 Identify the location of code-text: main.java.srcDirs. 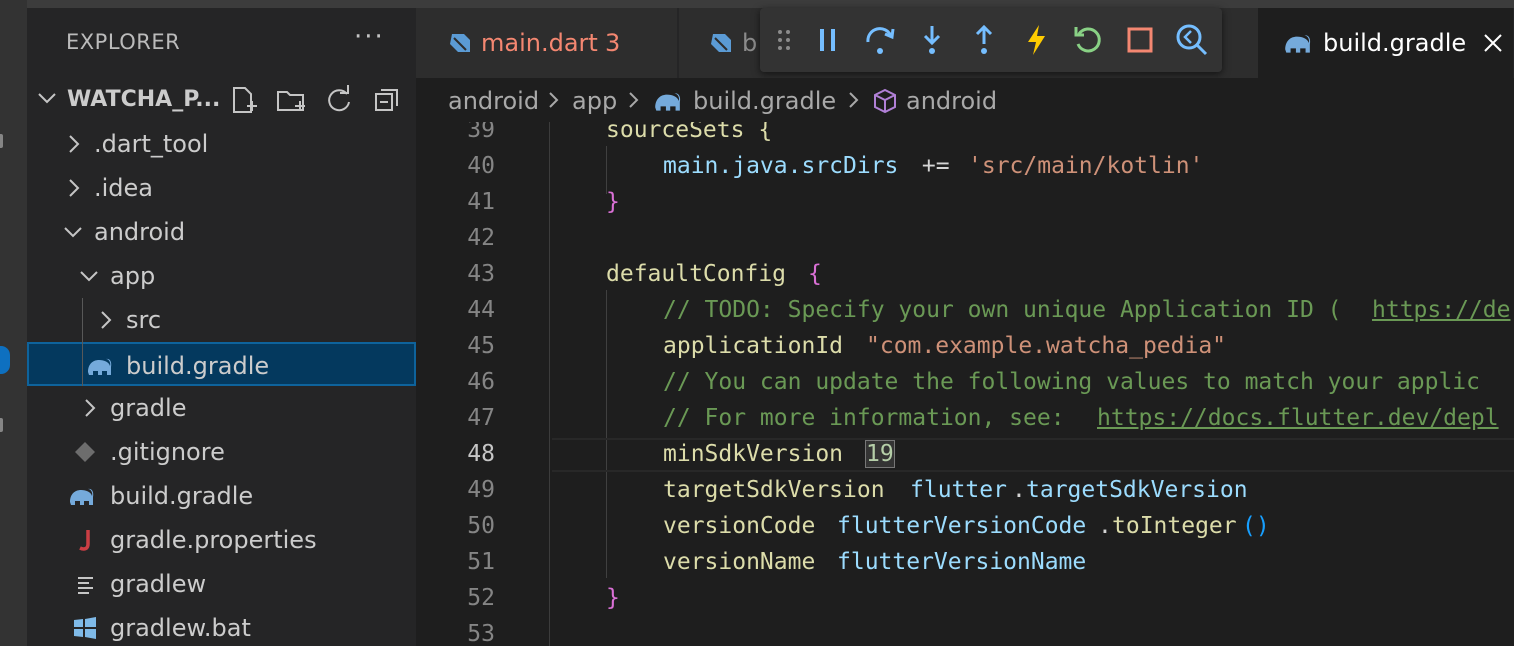
(781, 166).